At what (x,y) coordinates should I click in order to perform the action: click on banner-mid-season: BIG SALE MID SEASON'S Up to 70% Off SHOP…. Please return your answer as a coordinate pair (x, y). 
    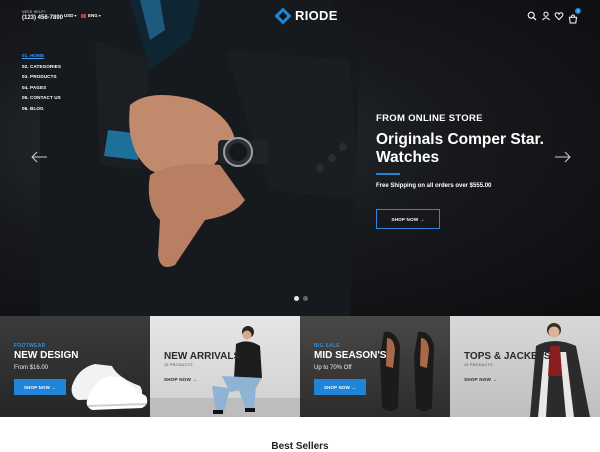
    Looking at the image, I should click on (375, 366).